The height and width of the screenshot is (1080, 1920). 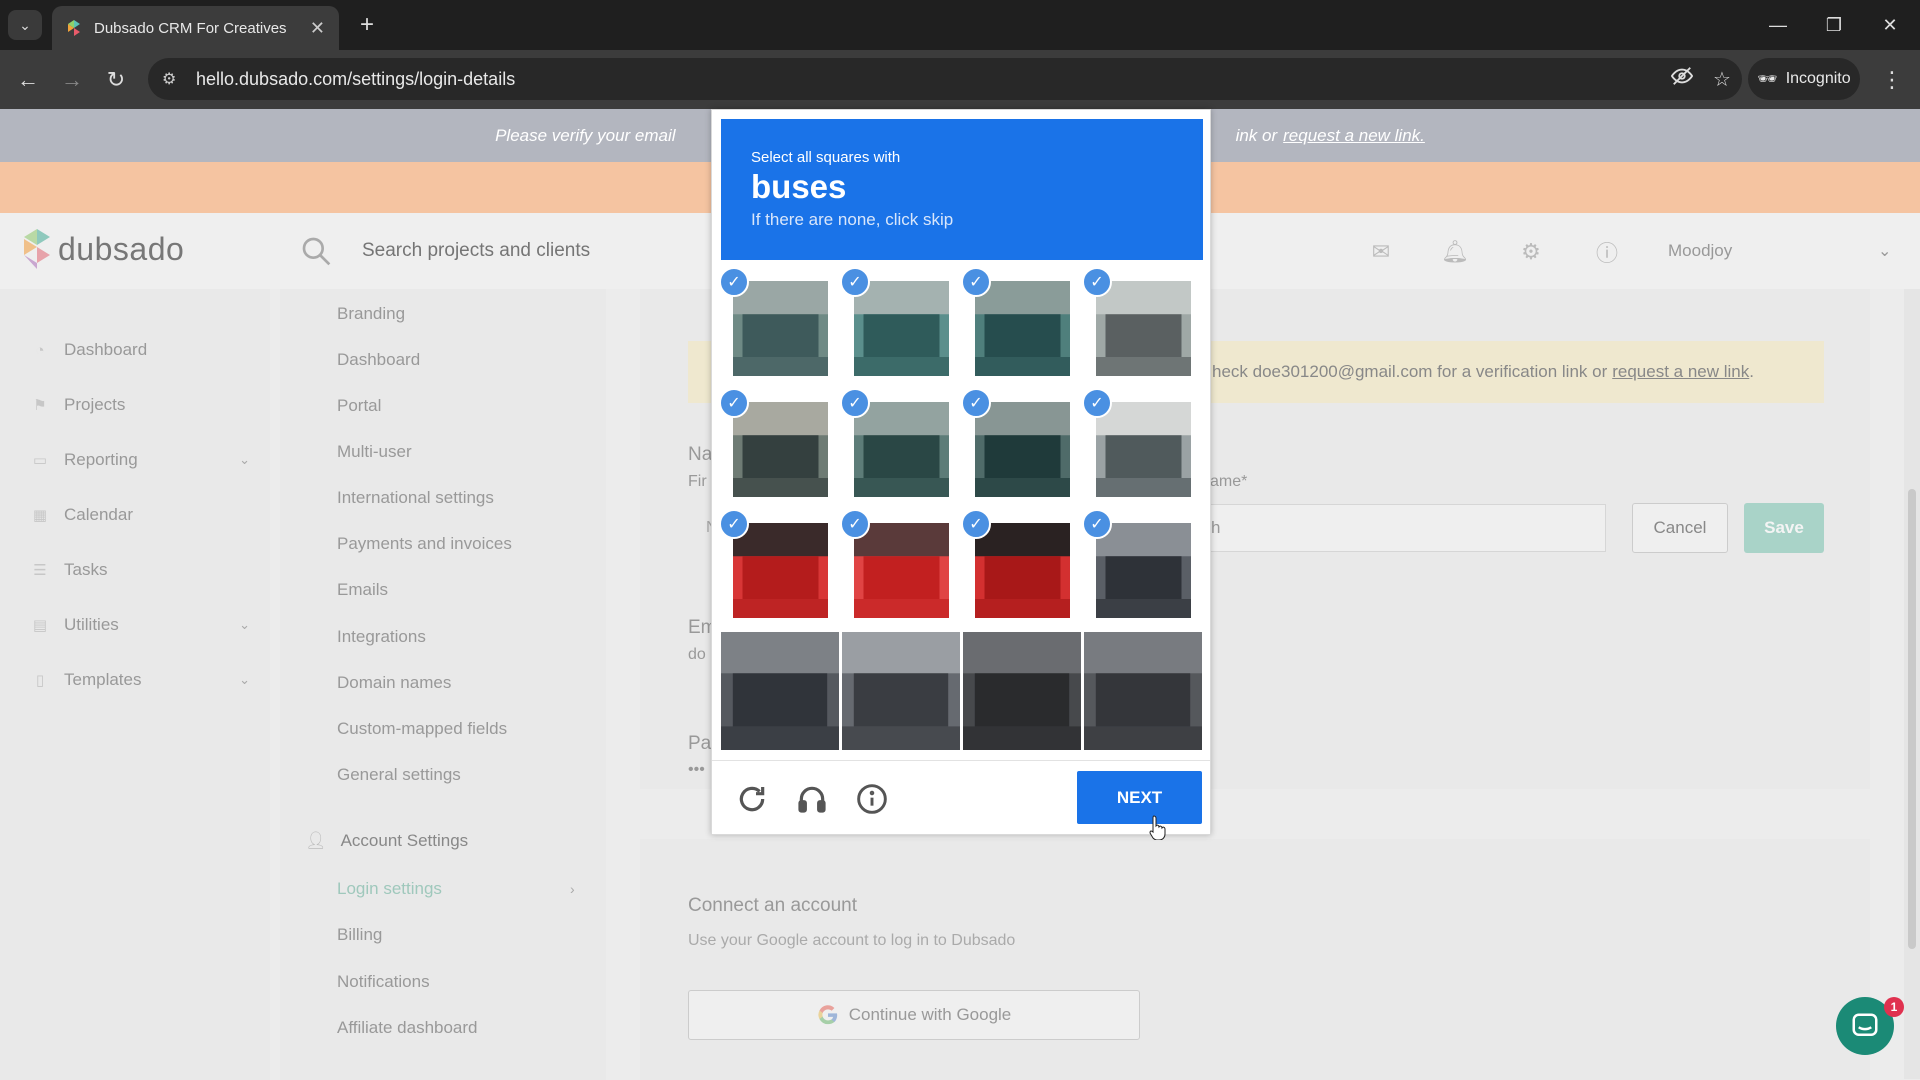 What do you see at coordinates (116, 80) in the screenshot?
I see `reload-button: ↻` at bounding box center [116, 80].